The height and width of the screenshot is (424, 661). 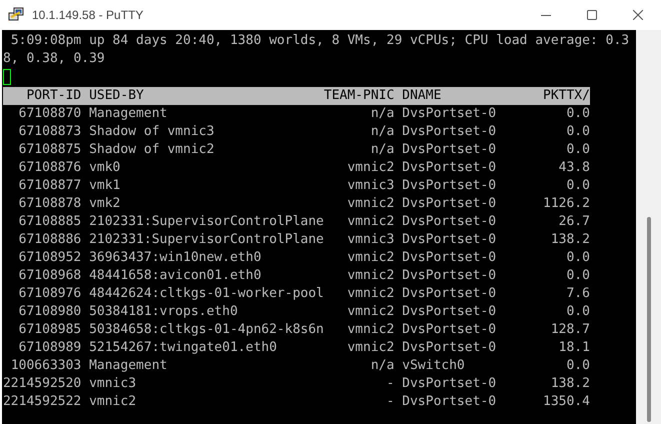 What do you see at coordinates (46, 366) in the screenshot?
I see `table-cell: 100663303` at bounding box center [46, 366].